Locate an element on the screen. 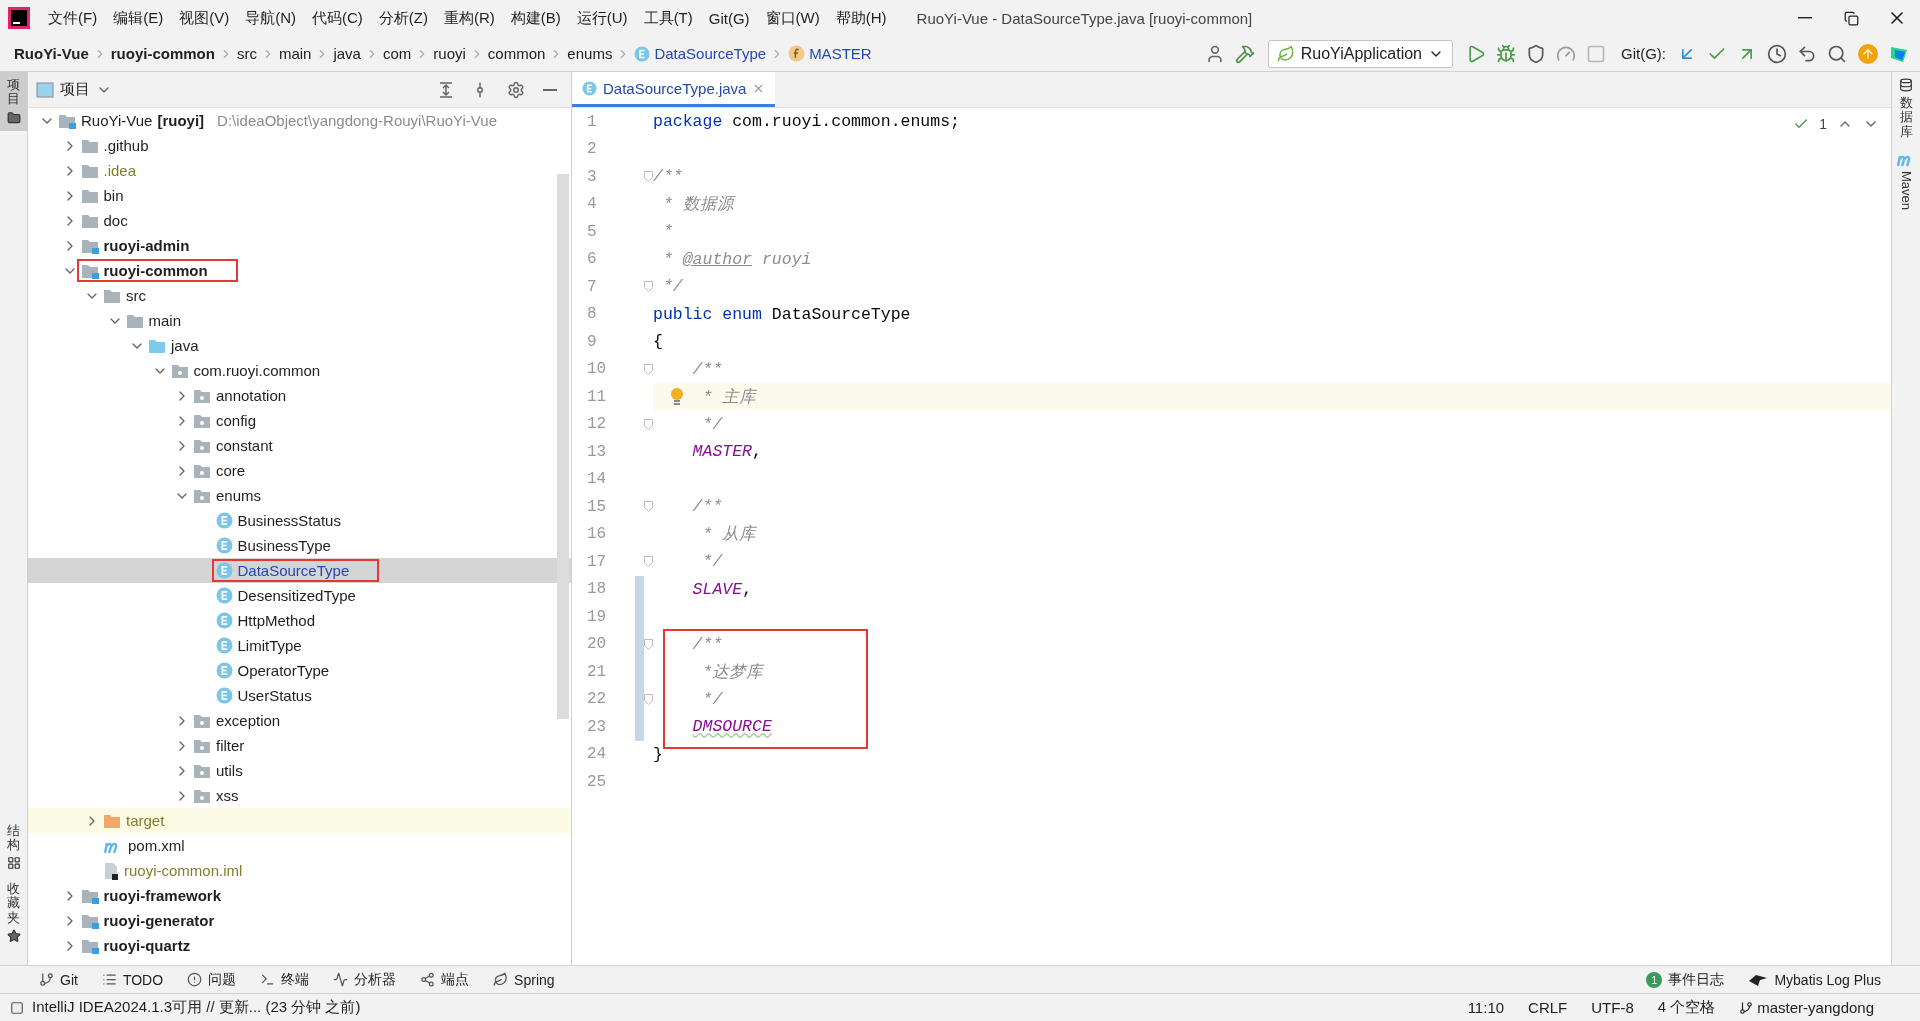  module-icon is located at coordinates (89, 945).